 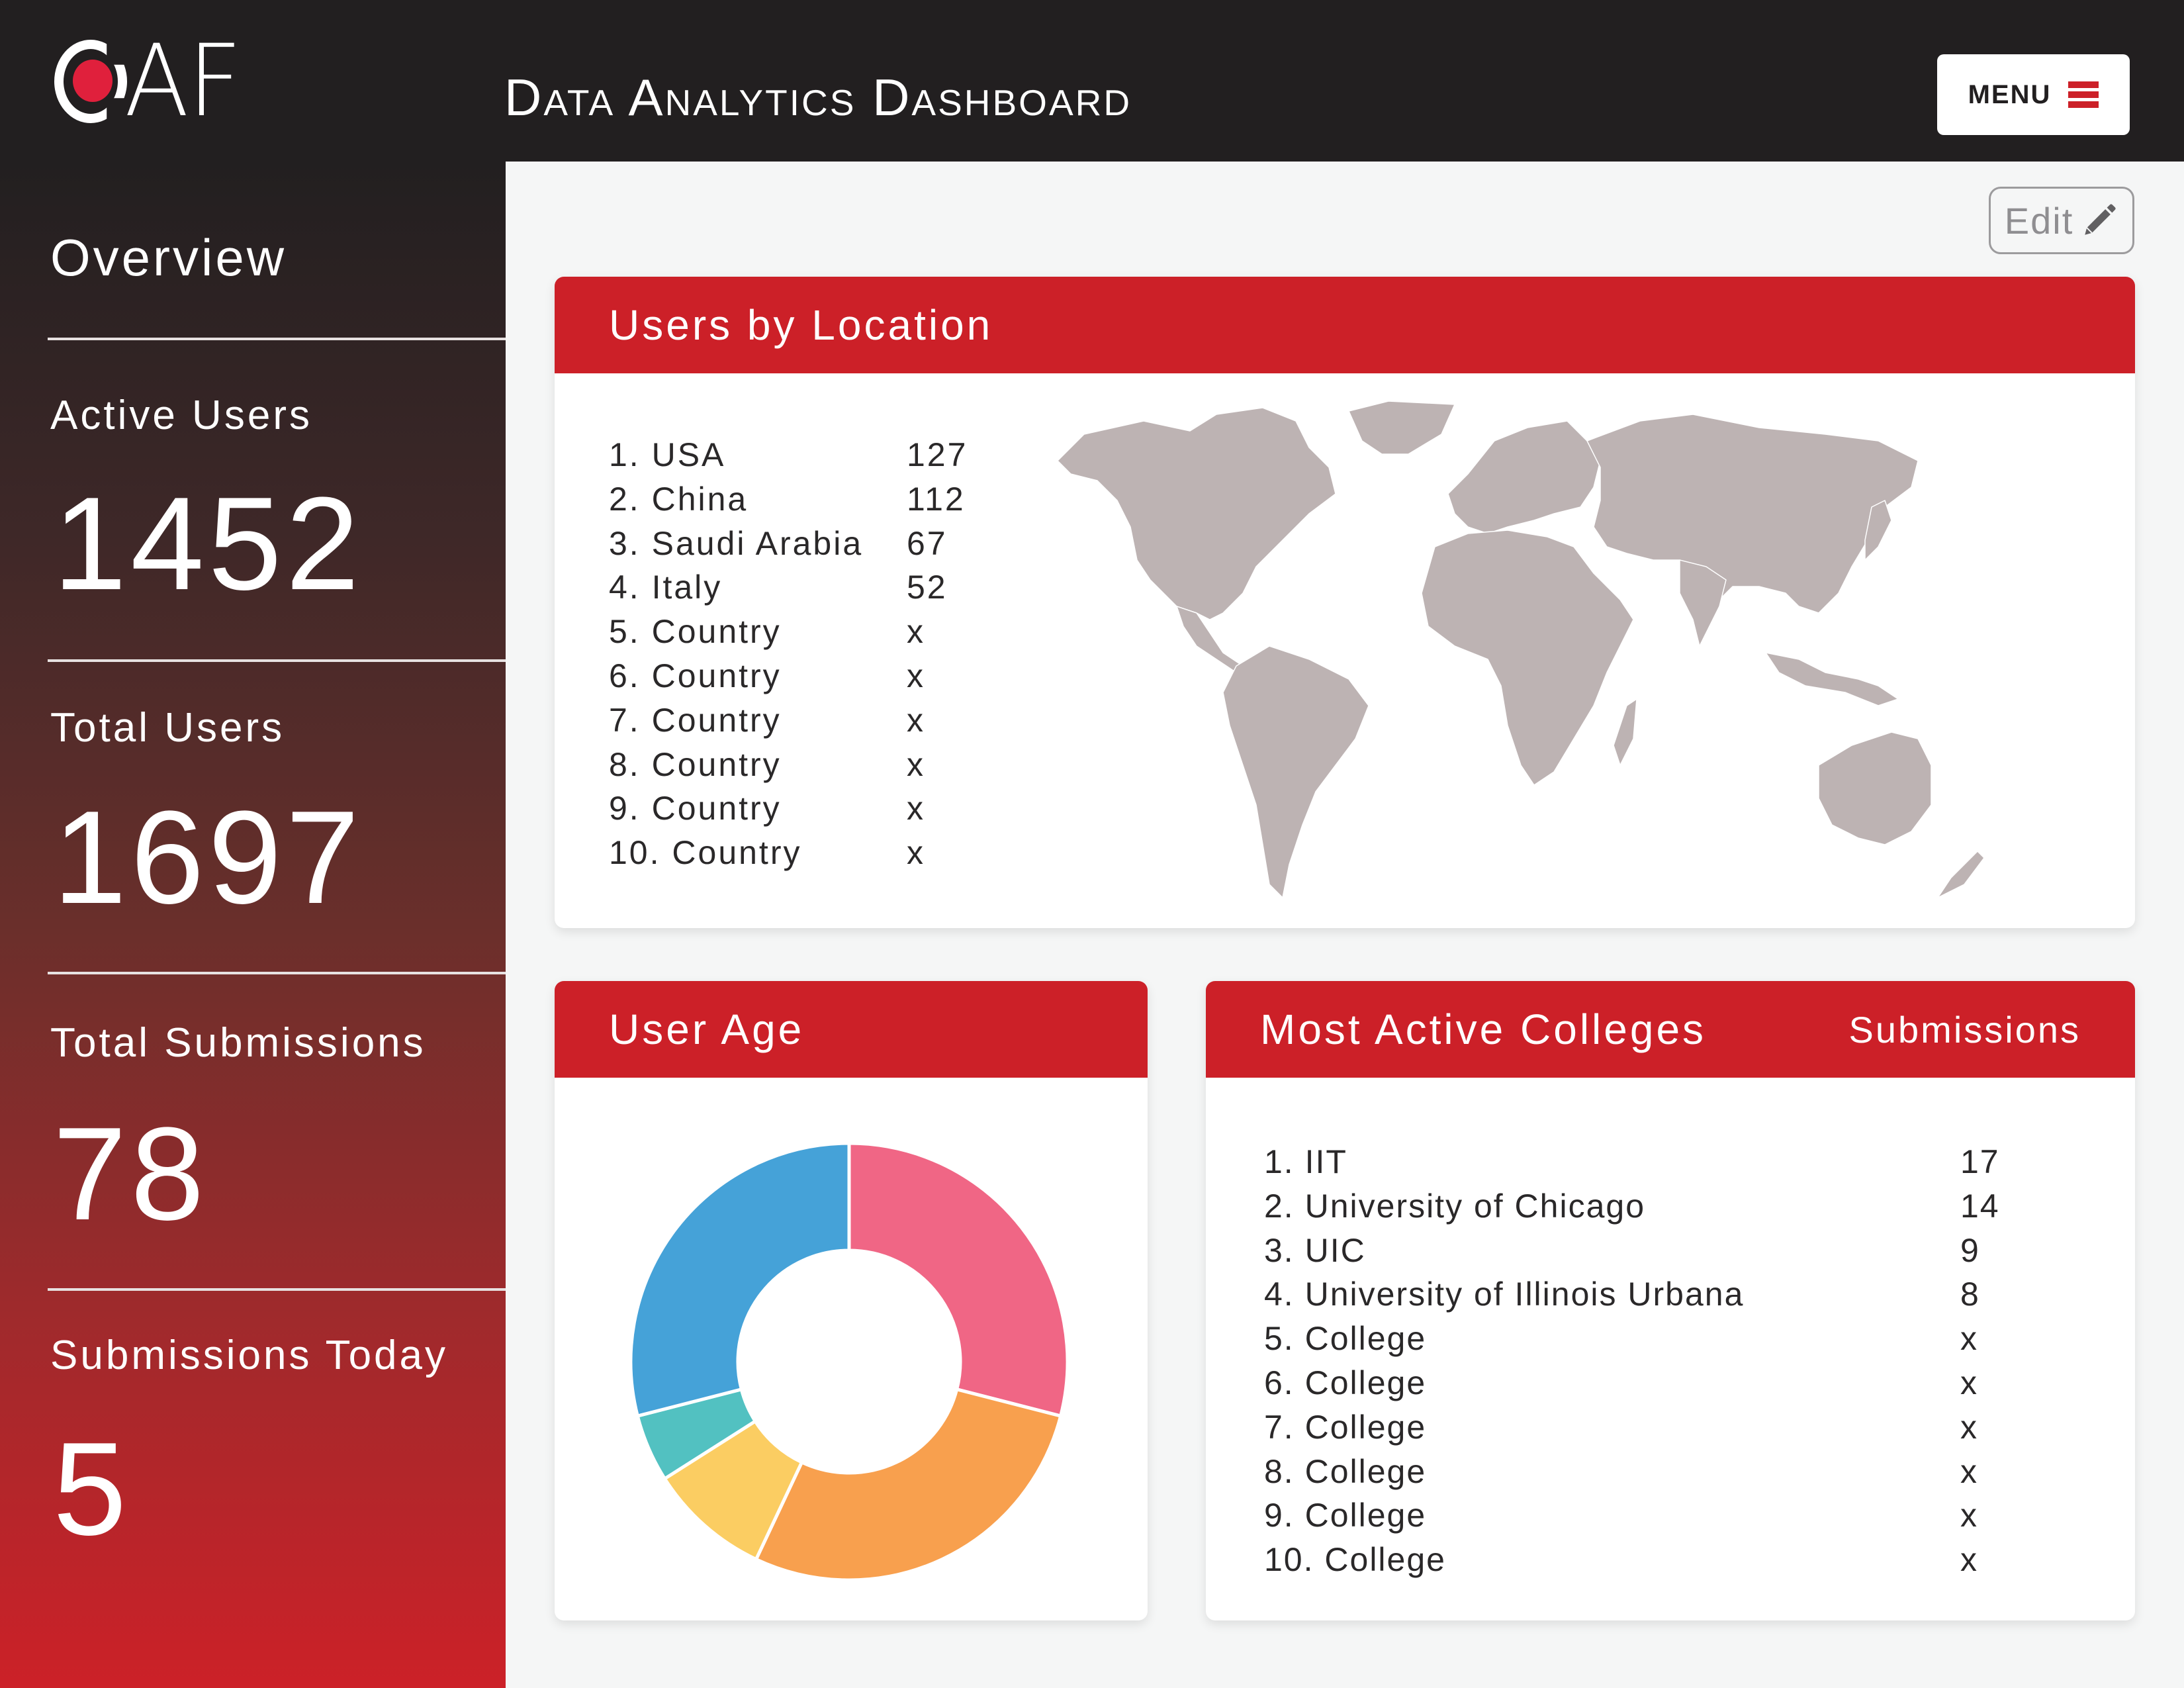 I want to click on list-item: 2. China 112, so click(x=808, y=499).